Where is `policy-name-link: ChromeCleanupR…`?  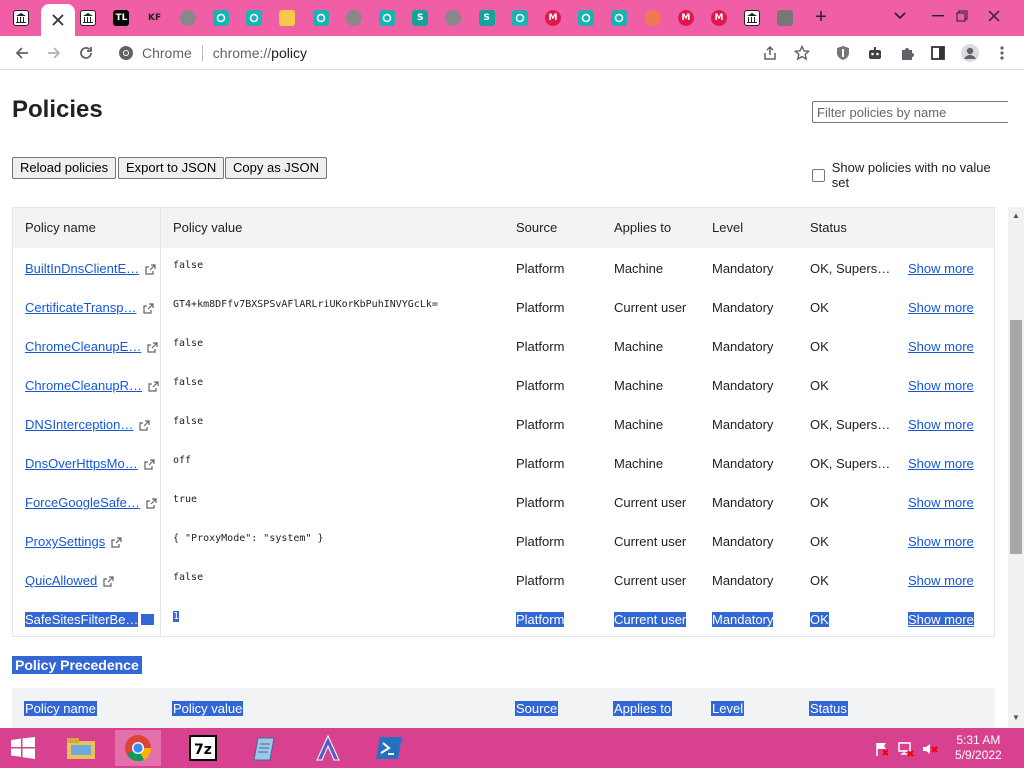
policy-name-link: ChromeCleanupR… is located at coordinates (83, 385).